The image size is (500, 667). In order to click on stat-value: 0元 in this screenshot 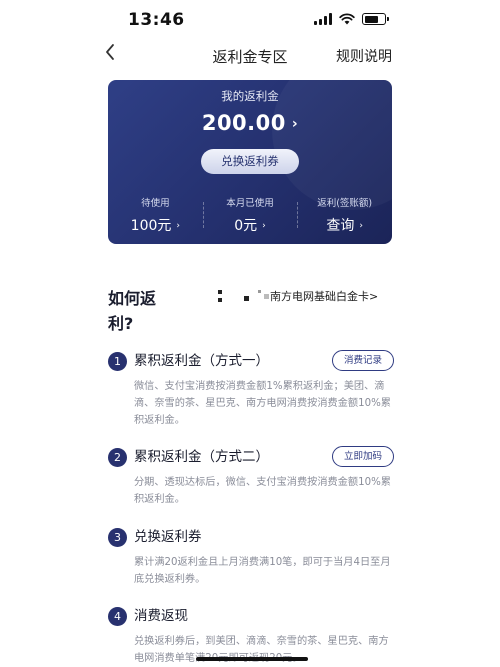, I will do `click(246, 226)`.